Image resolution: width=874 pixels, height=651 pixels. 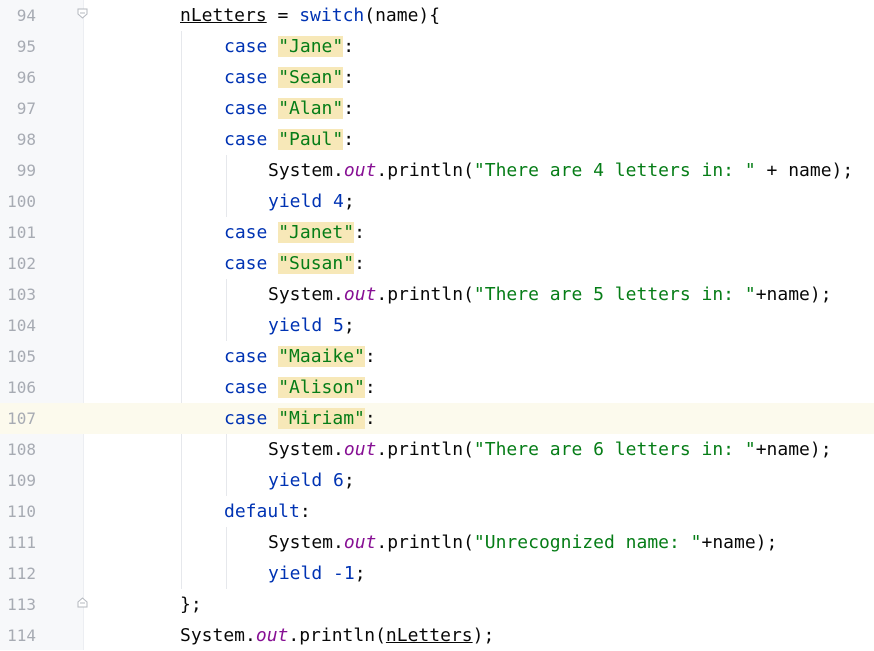 I want to click on line-number: 97, so click(x=26, y=108).